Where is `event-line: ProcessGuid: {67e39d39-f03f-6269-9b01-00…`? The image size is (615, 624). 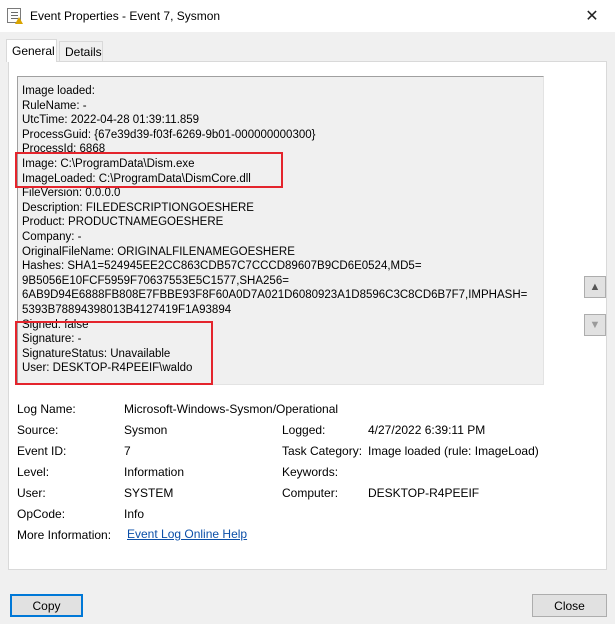 event-line: ProcessGuid: {67e39d39-f03f-6269-9b01-00… is located at coordinates (169, 134).